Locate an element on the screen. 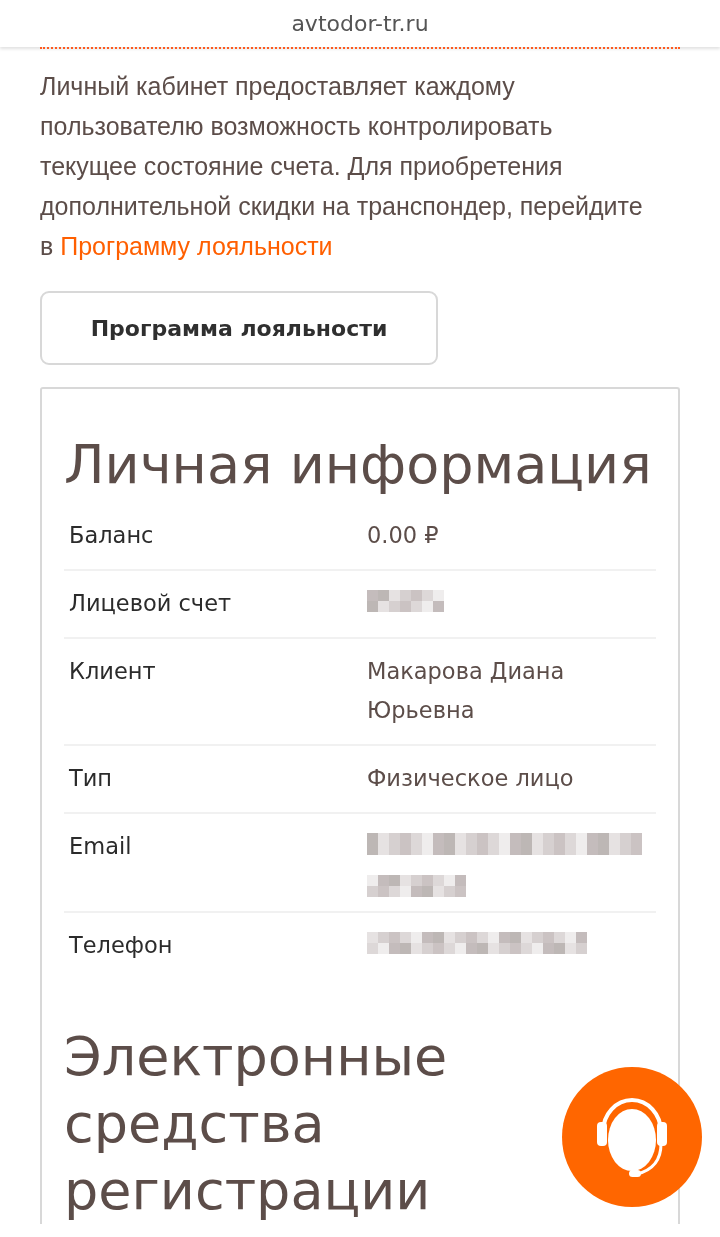  section-heading: Электронные средства регистрации is located at coordinates (256, 1124).